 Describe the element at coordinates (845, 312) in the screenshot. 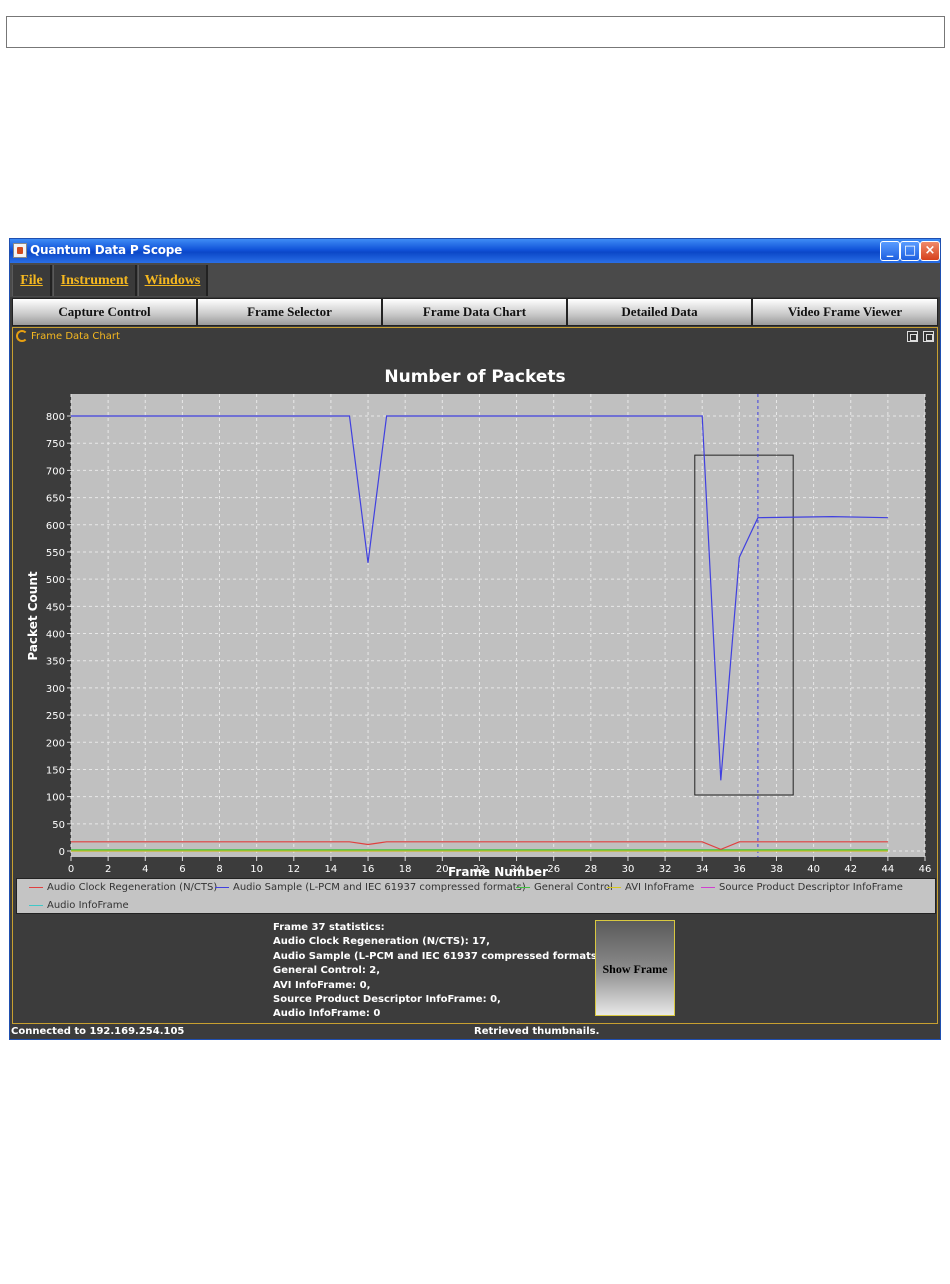

I see `tab-video-frame-viewer: Video Frame Viewer` at that location.